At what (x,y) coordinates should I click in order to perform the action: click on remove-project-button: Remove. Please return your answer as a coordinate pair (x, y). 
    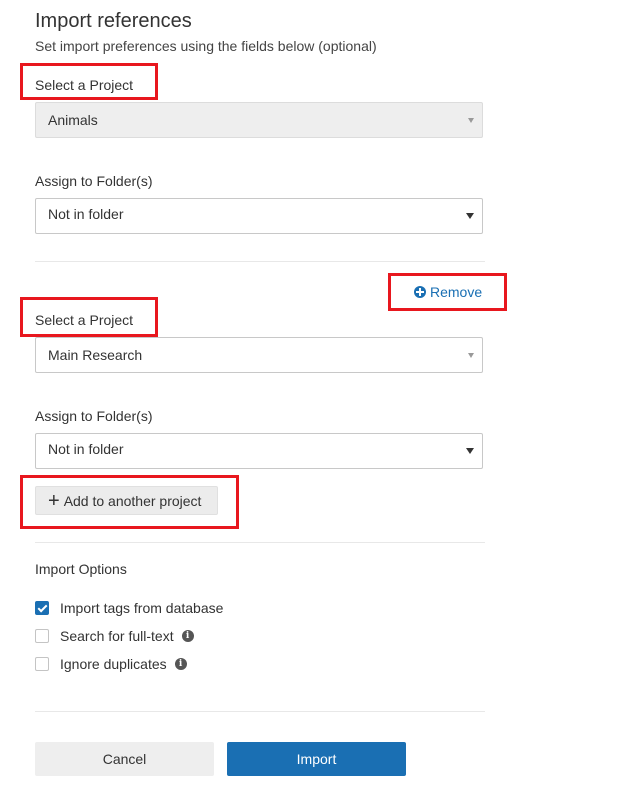
    Looking at the image, I should click on (448, 292).